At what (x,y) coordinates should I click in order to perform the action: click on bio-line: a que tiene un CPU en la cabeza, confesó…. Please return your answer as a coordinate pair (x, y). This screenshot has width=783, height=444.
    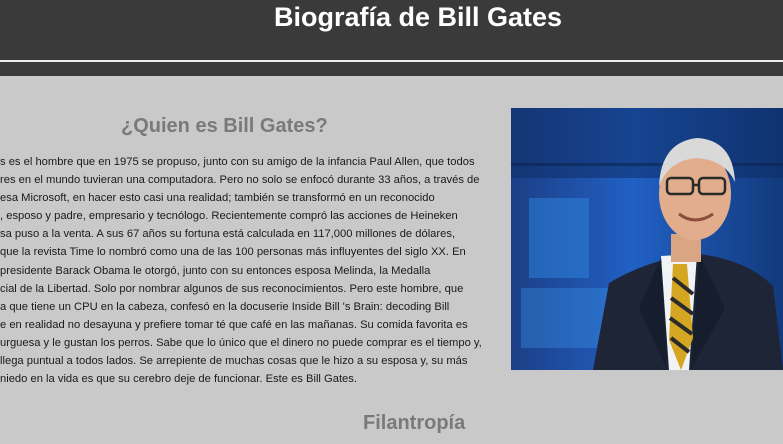
    Looking at the image, I should click on (225, 306).